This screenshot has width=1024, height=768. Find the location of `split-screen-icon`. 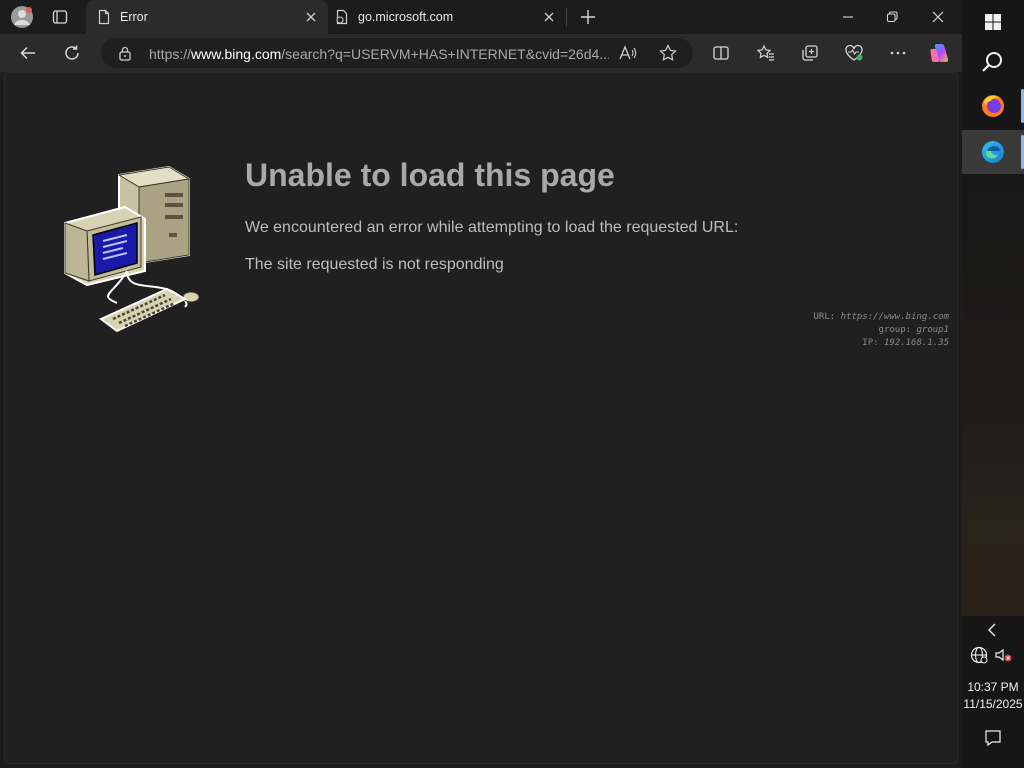

split-screen-icon is located at coordinates (721, 53).